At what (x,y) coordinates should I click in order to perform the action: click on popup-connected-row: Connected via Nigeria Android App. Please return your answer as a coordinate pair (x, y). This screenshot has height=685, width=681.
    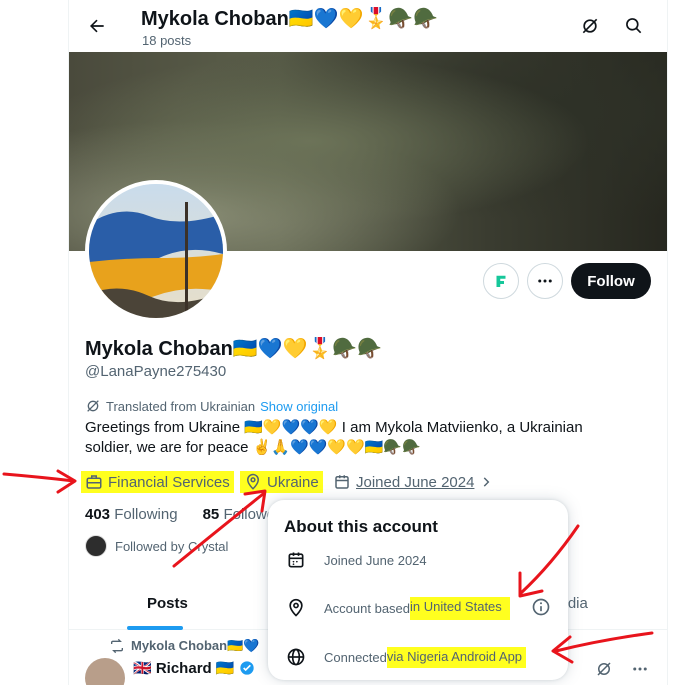
    Looking at the image, I should click on (405, 657).